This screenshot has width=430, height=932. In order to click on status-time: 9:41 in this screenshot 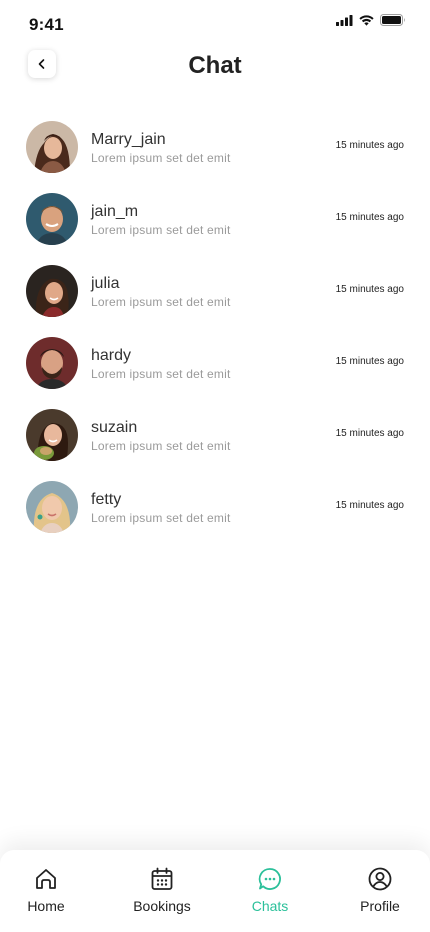, I will do `click(46, 24)`.